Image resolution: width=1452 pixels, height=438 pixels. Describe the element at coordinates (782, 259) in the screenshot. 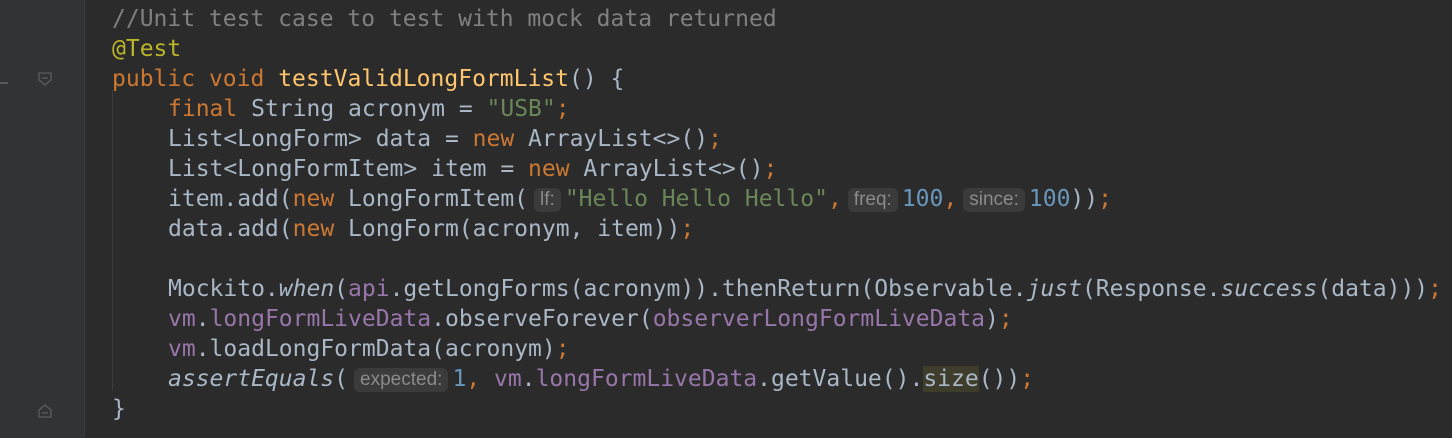

I see `code-line-9-empty` at that location.